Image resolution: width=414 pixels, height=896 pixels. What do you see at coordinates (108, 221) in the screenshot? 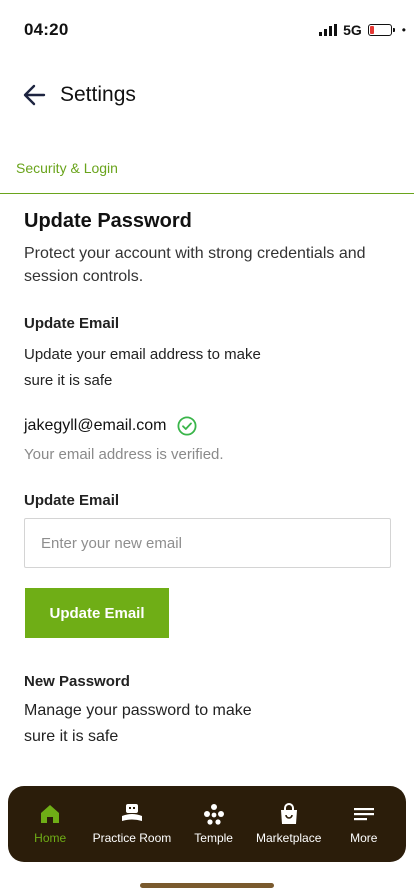
I see `page-title: Update Password` at bounding box center [108, 221].